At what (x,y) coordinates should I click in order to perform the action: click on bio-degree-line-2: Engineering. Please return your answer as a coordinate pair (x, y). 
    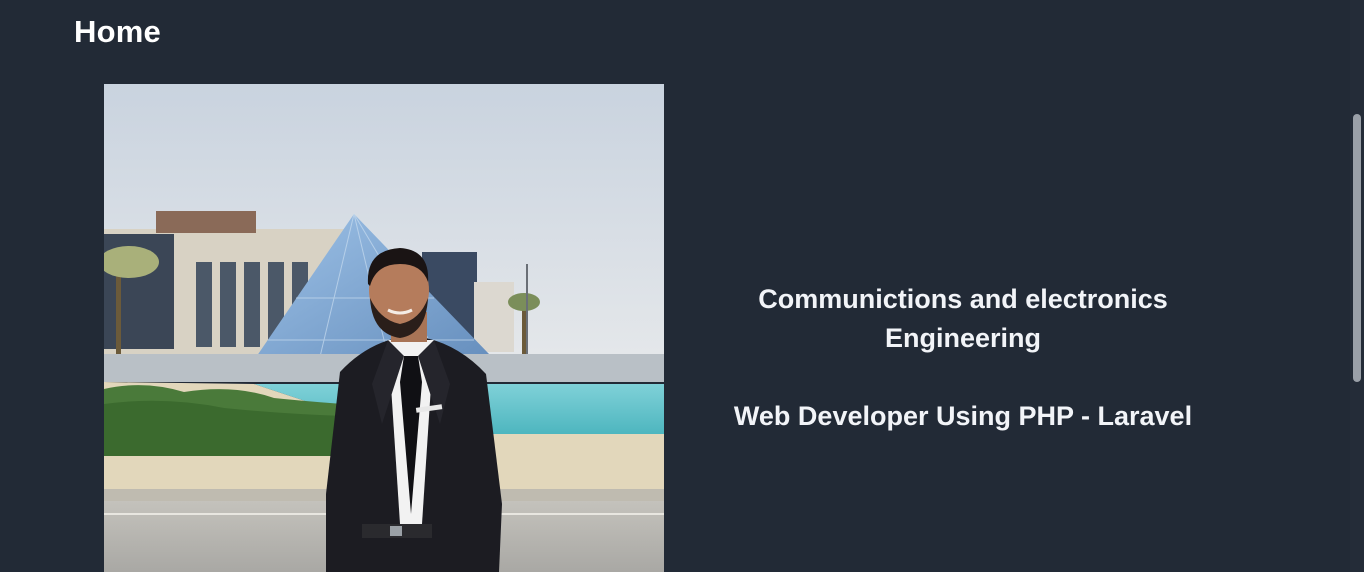
    Looking at the image, I should click on (962, 338).